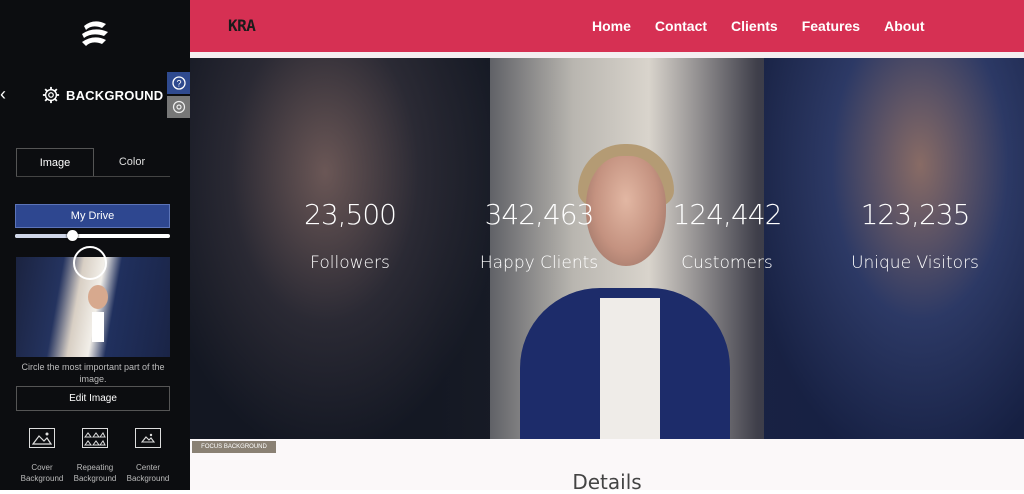 This screenshot has height=494, width=1024. I want to click on focus-button, so click(178, 107).